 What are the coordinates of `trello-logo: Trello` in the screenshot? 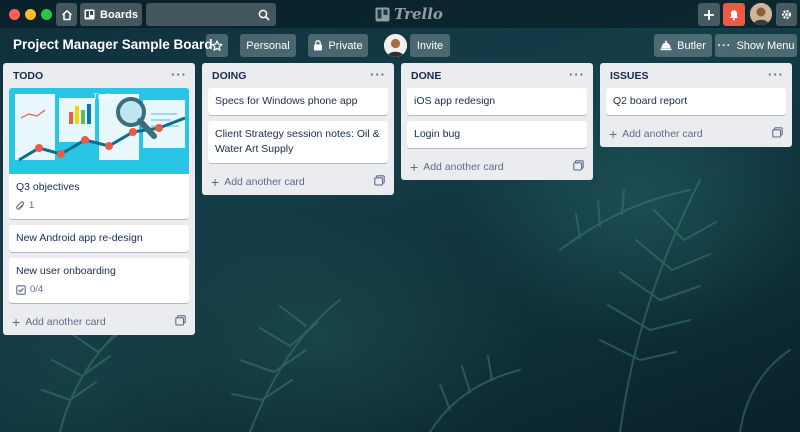 It's located at (409, 14).